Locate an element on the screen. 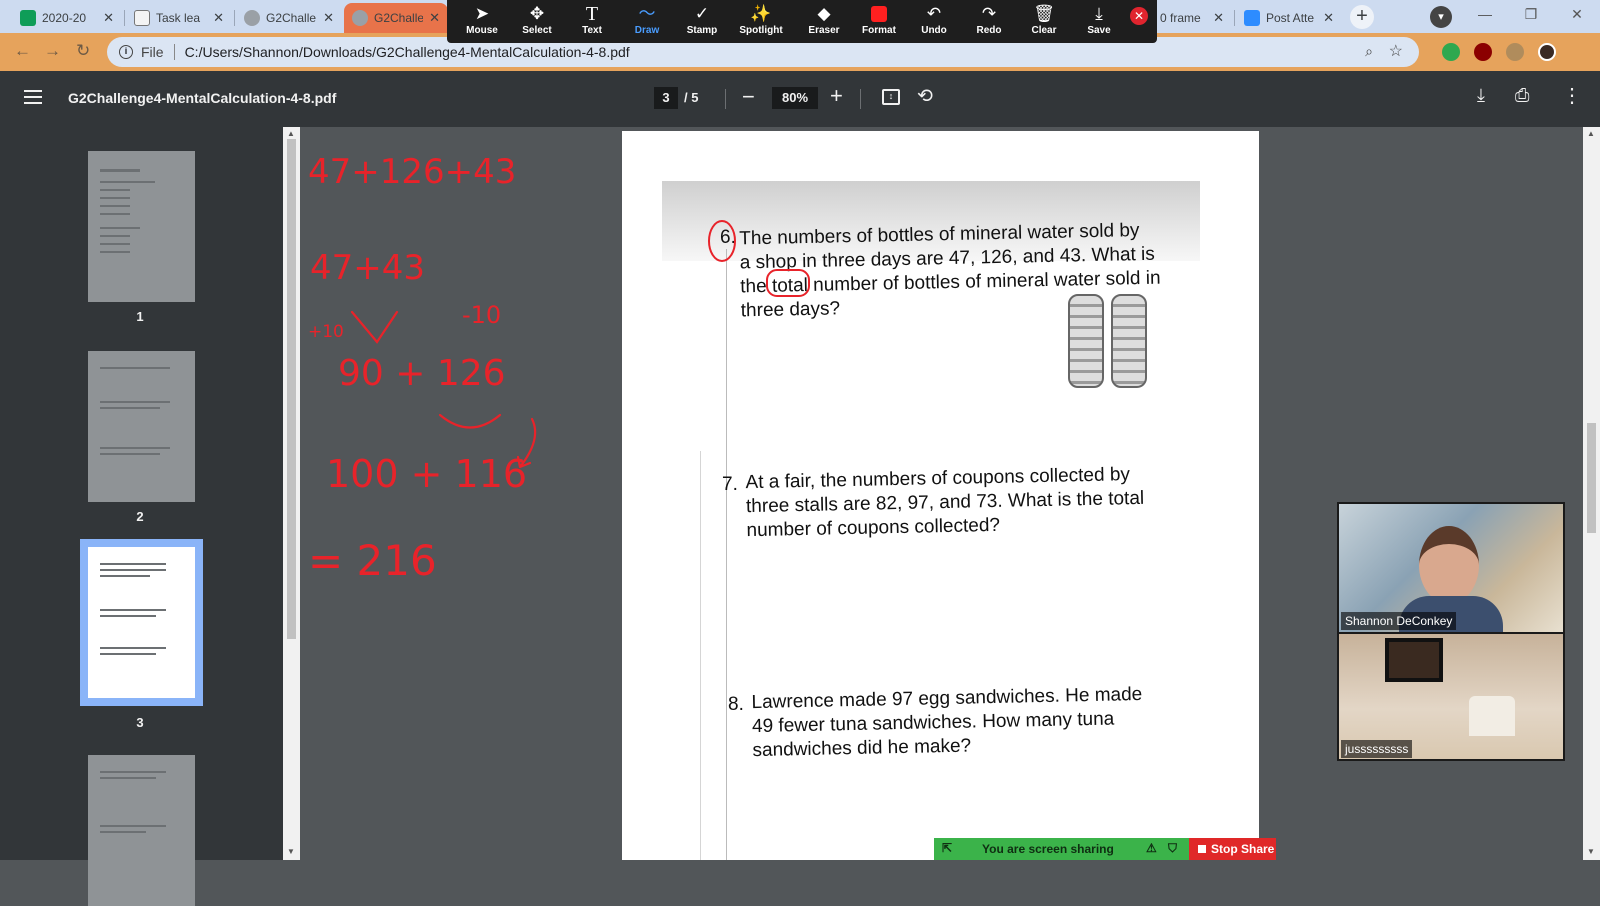  menu-icon is located at coordinates (33, 99).